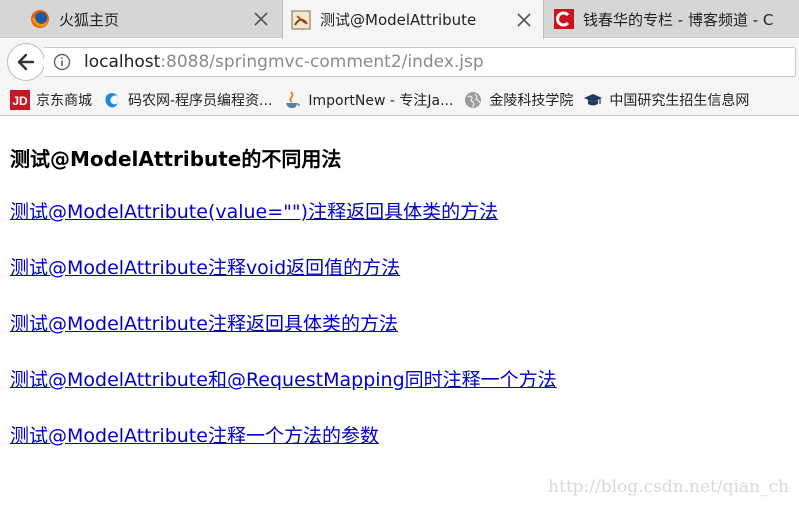 This screenshot has width=799, height=509. I want to click on bookmark-jinling: 金陵科技学院, so click(518, 100).